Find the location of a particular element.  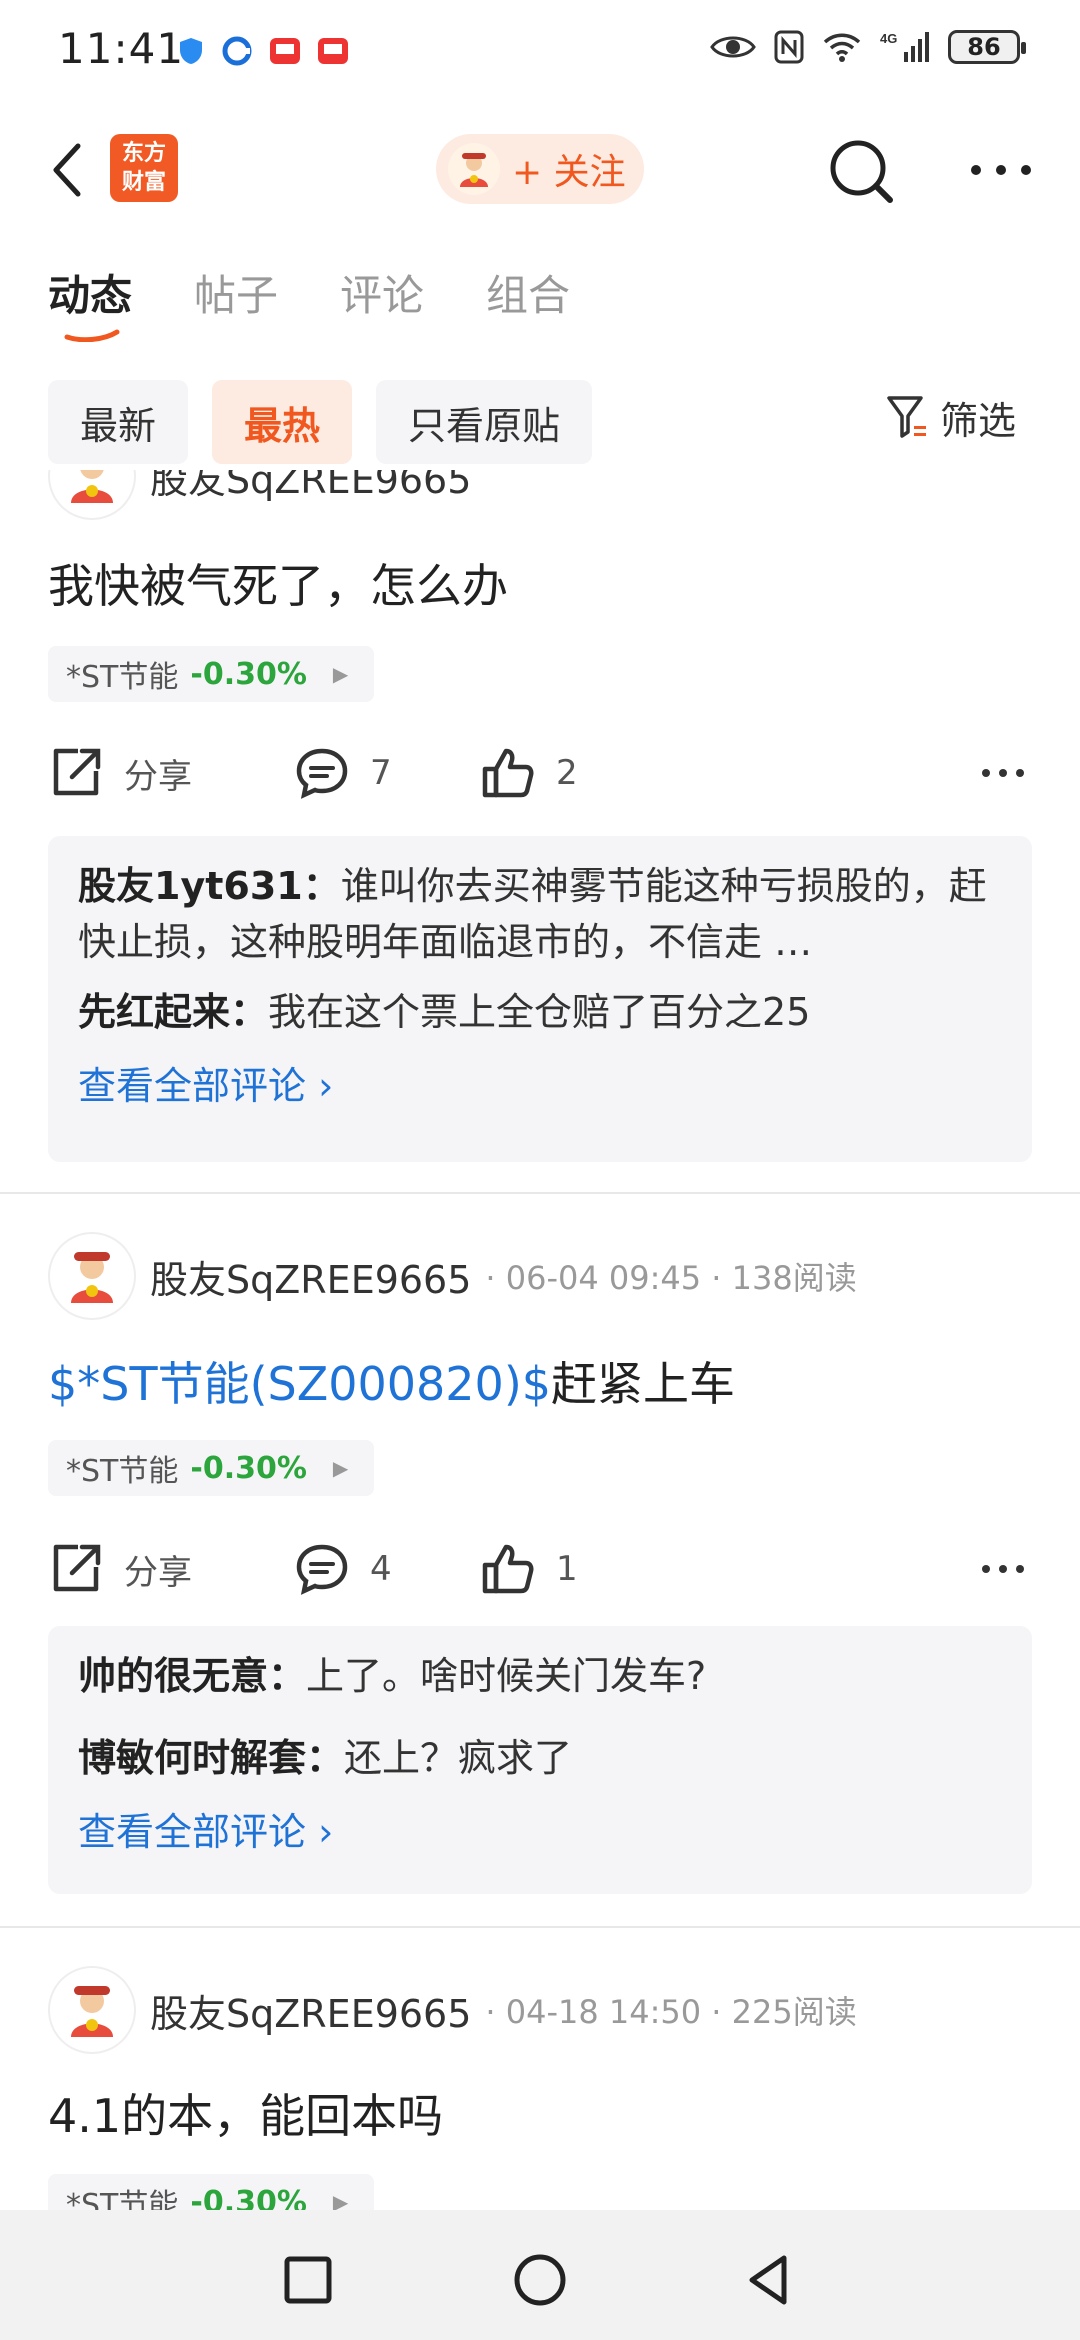

eye-icon is located at coordinates (733, 47).